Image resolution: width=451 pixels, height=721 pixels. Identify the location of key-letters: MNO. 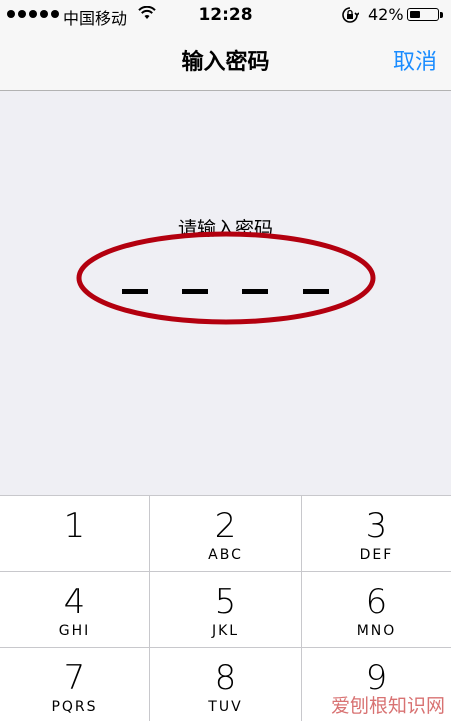
(376, 631).